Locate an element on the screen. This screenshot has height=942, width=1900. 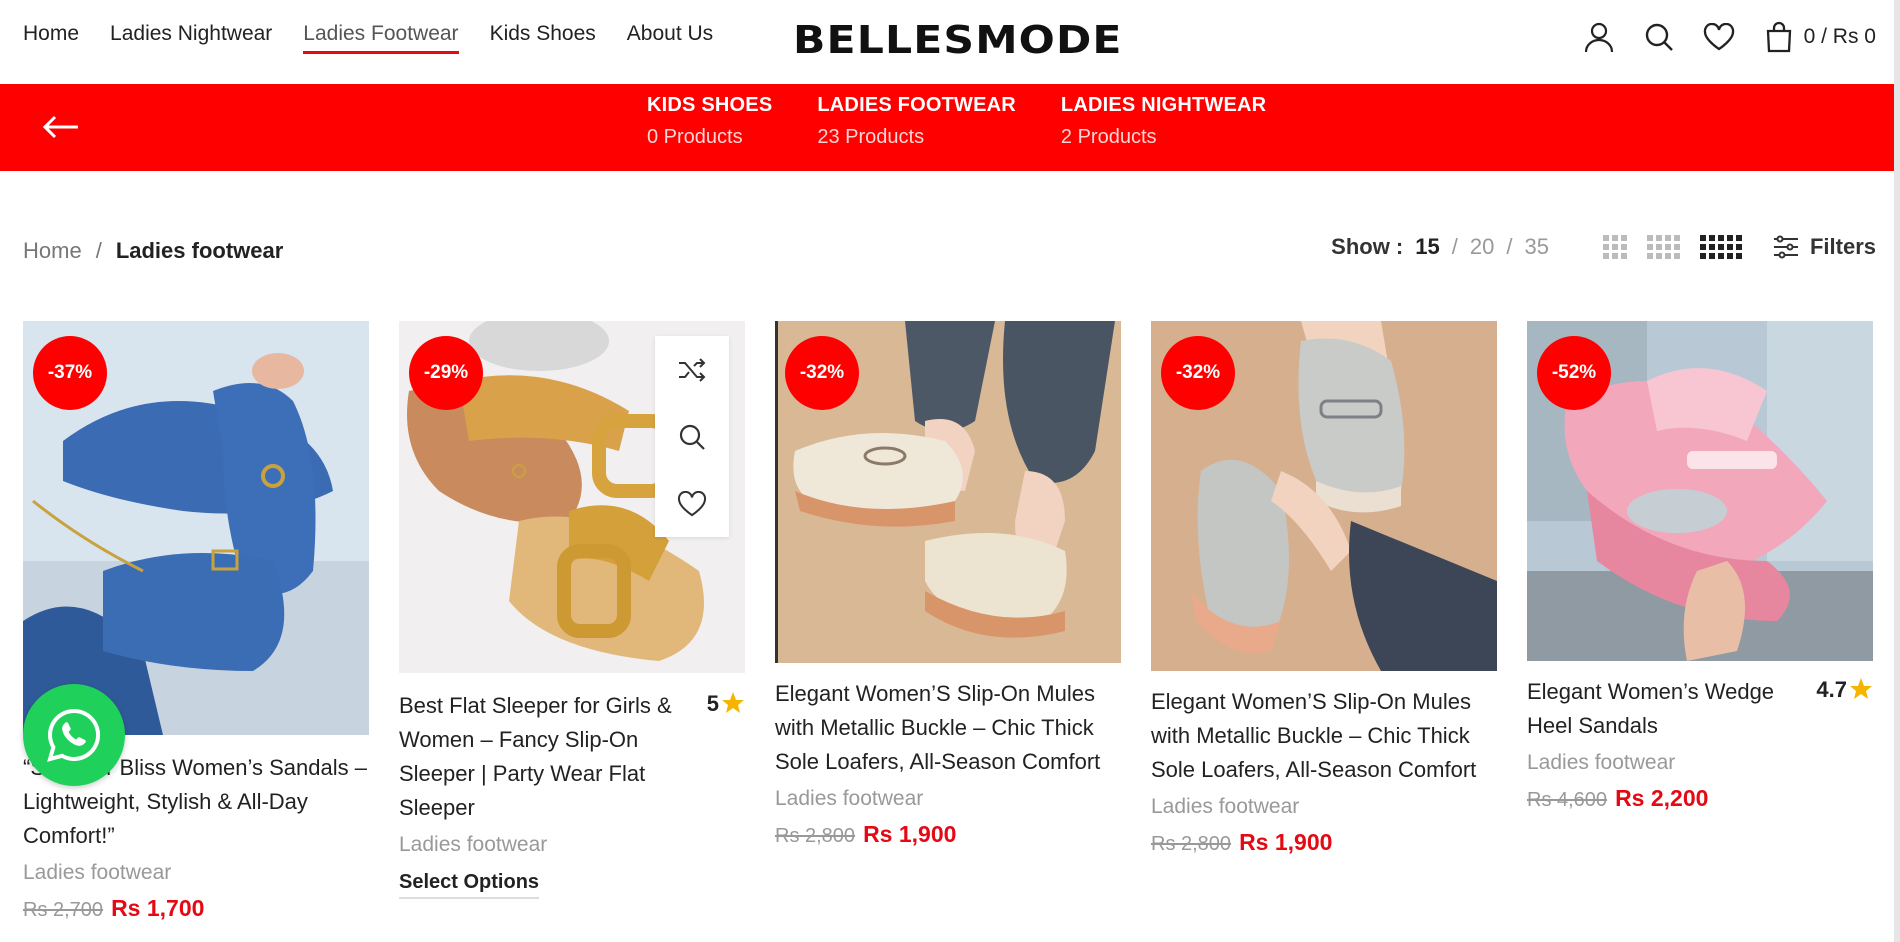
category-count: 0 Products is located at coordinates (695, 137).